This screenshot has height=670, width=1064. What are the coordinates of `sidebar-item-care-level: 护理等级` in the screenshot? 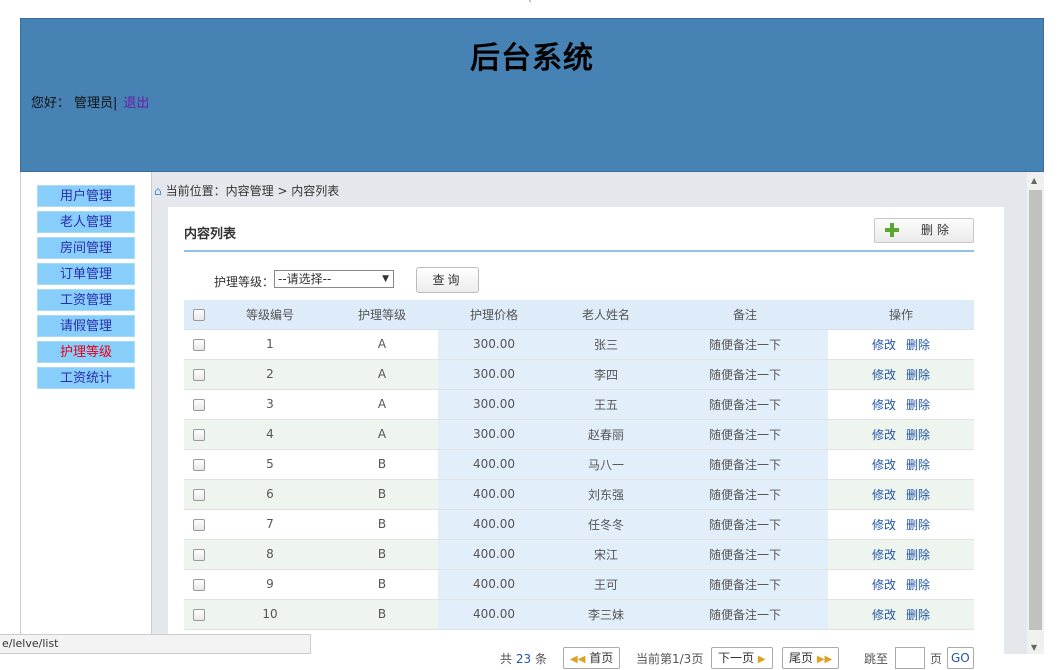 It's located at (86, 352).